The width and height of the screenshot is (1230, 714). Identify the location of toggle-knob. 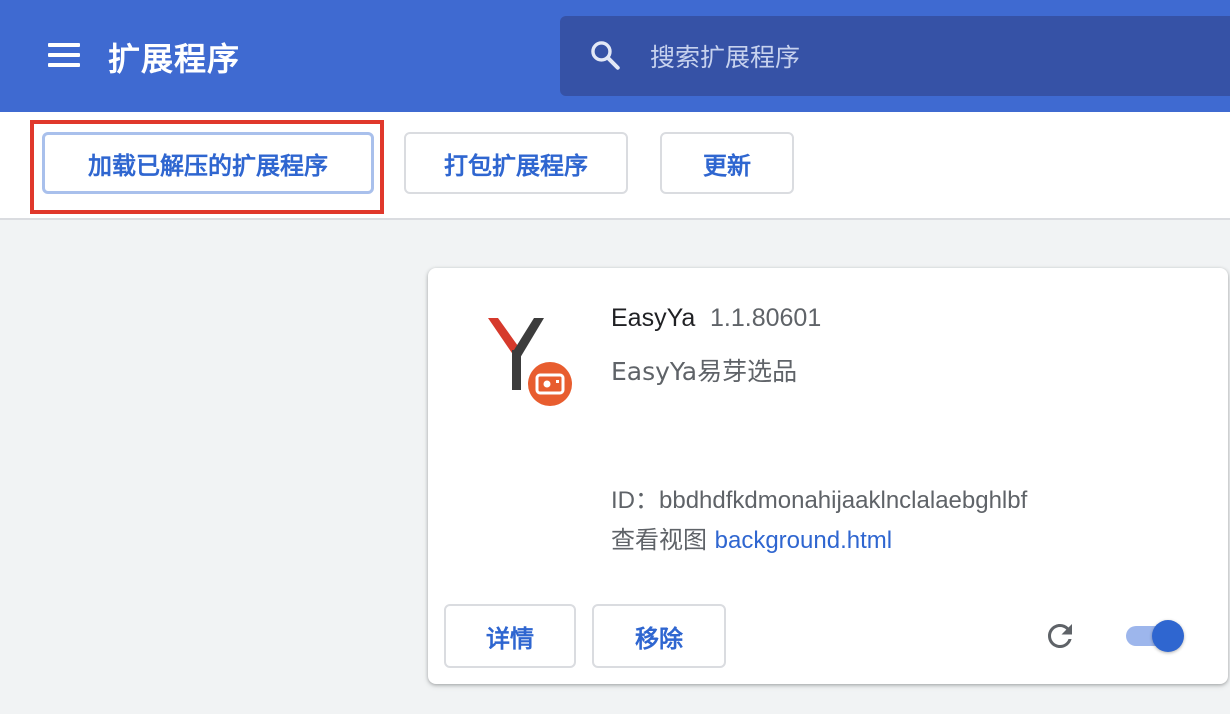
(1168, 636).